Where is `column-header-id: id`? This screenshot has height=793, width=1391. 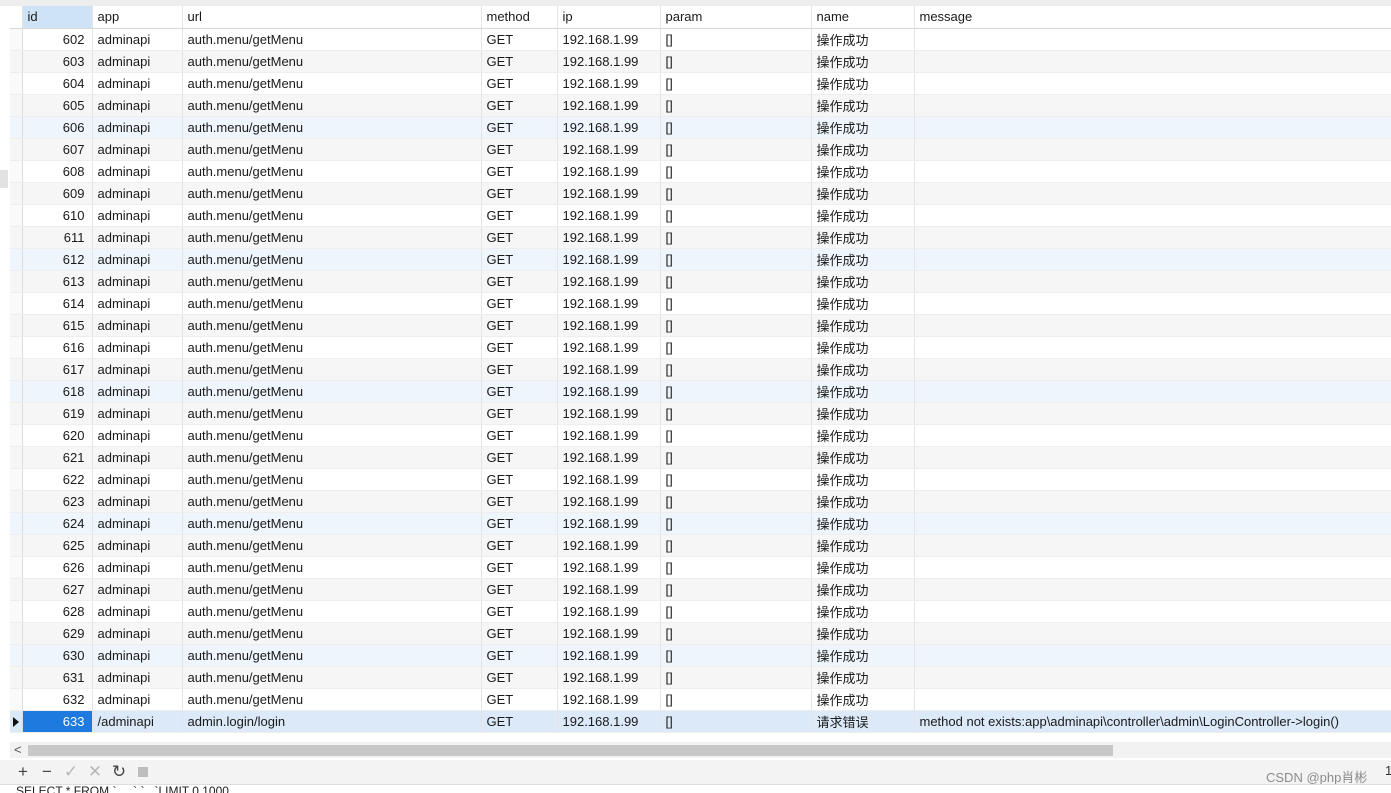
column-header-id: id is located at coordinates (57, 17).